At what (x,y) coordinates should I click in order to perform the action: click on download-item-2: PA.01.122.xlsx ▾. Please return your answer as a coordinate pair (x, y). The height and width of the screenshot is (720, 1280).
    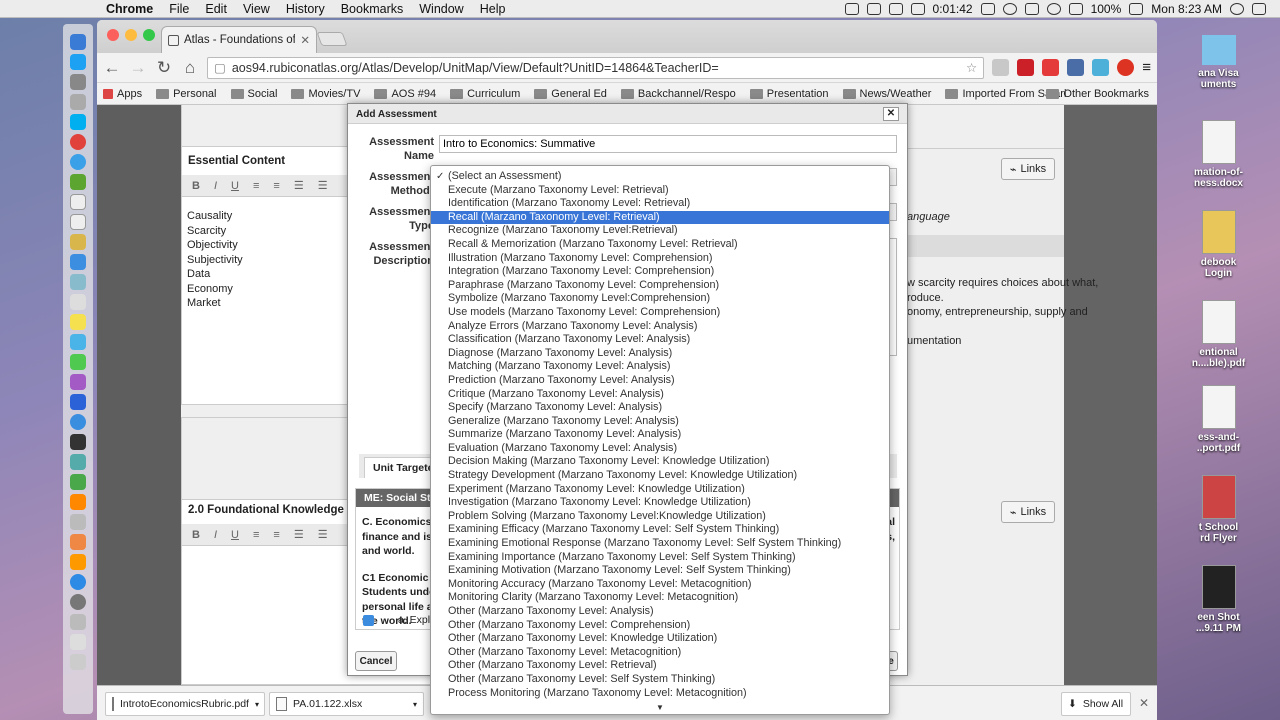
    Looking at the image, I should click on (346, 704).